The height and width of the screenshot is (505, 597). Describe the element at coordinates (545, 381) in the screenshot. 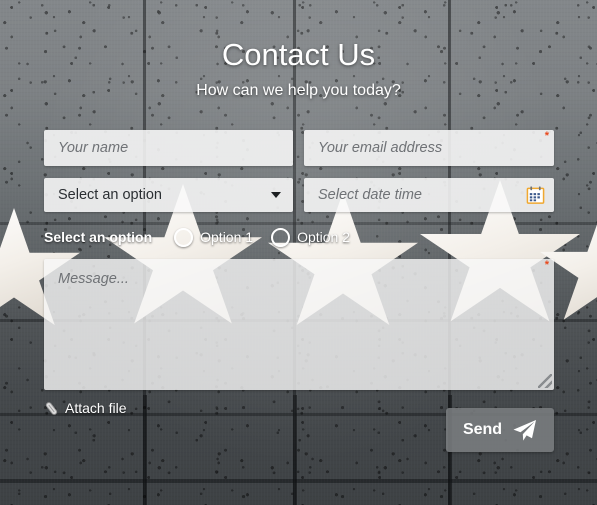

I see `textarea-resize-handle` at that location.